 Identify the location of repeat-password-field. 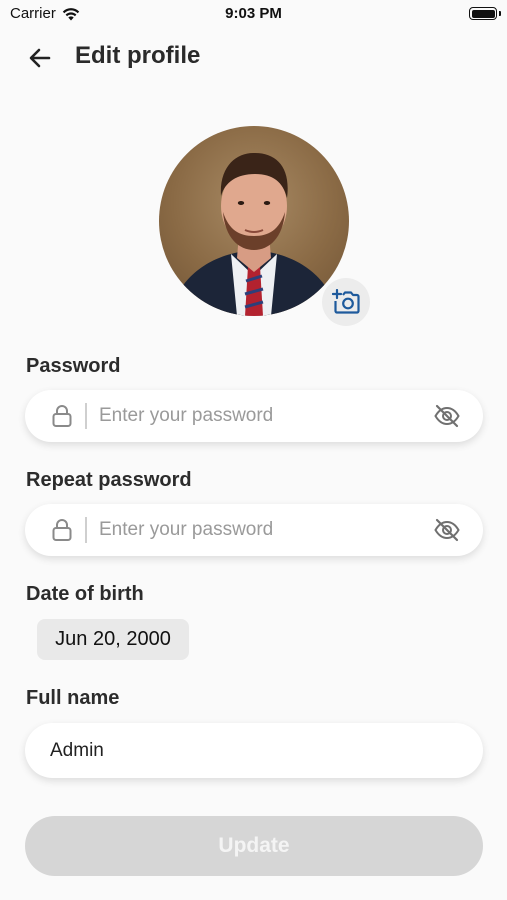
(254, 530).